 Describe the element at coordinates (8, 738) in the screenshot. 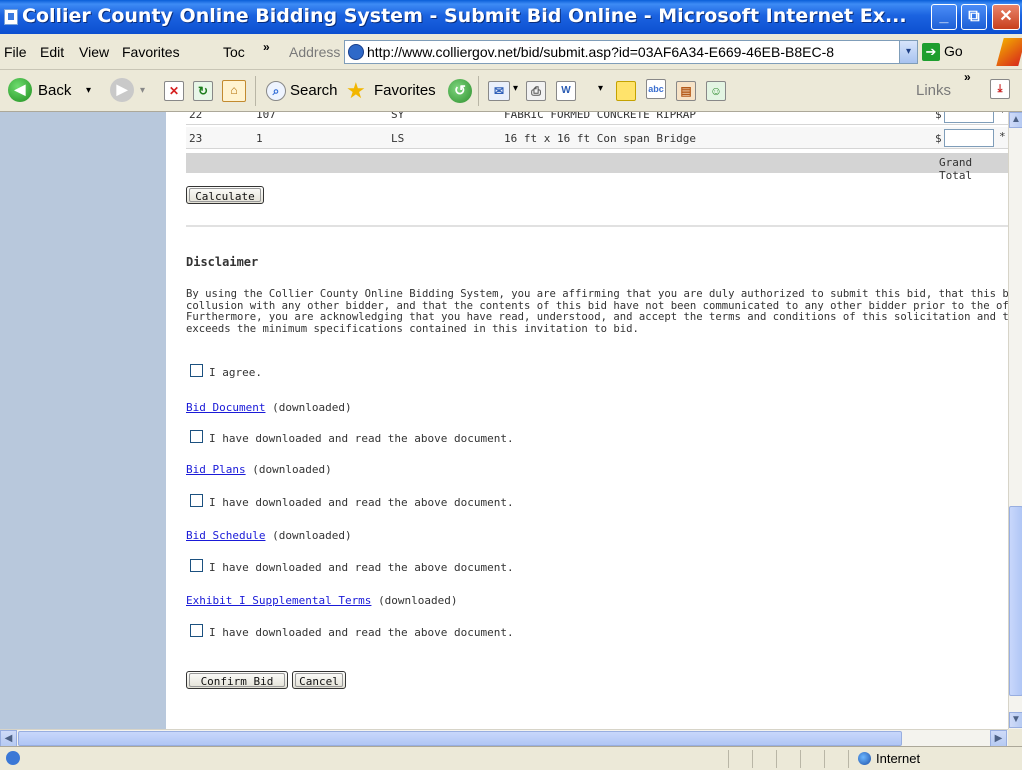

I see `scroll-left-icon: ◀` at that location.